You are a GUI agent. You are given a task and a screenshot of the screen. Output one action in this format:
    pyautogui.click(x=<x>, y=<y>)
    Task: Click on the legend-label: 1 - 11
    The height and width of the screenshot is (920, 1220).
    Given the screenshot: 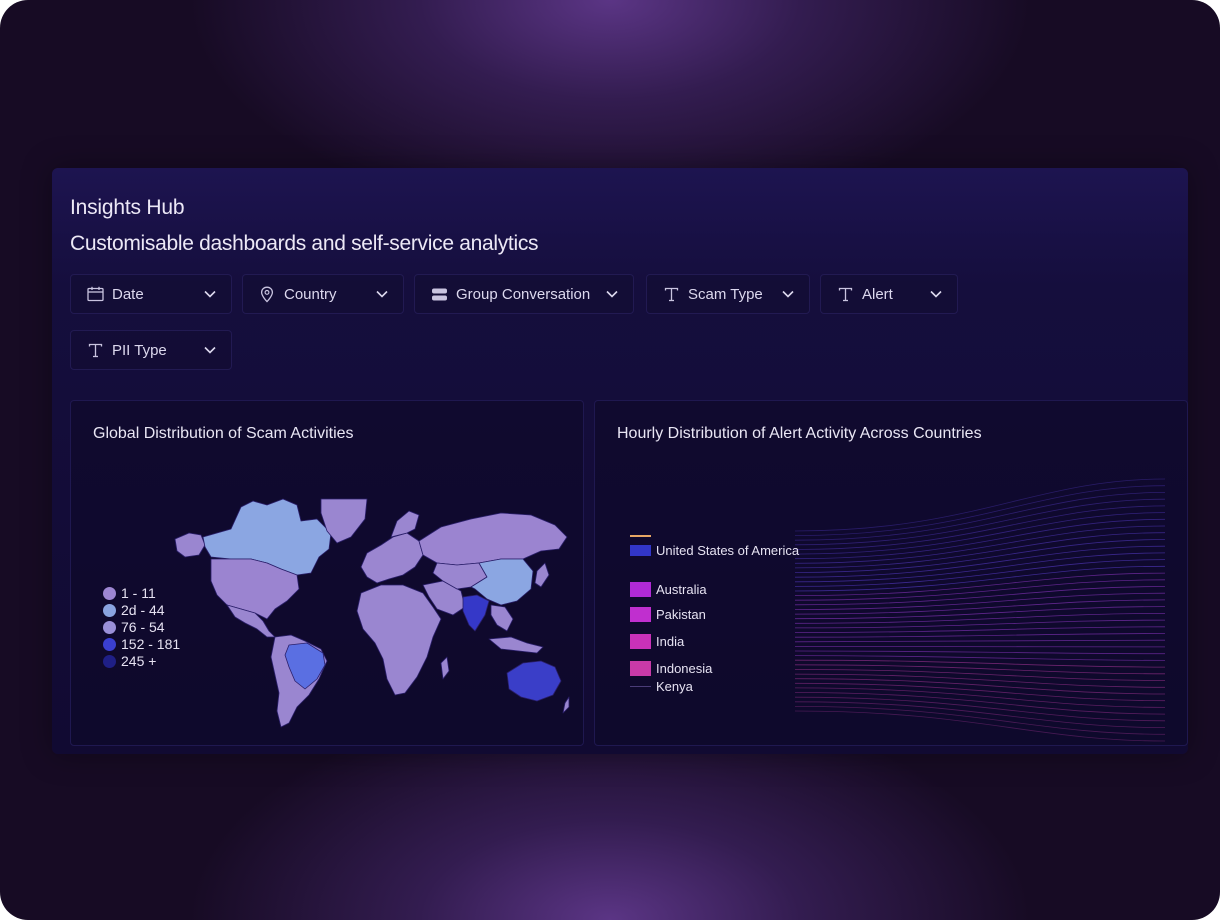 What is the action you would take?
    pyautogui.click(x=138, y=593)
    